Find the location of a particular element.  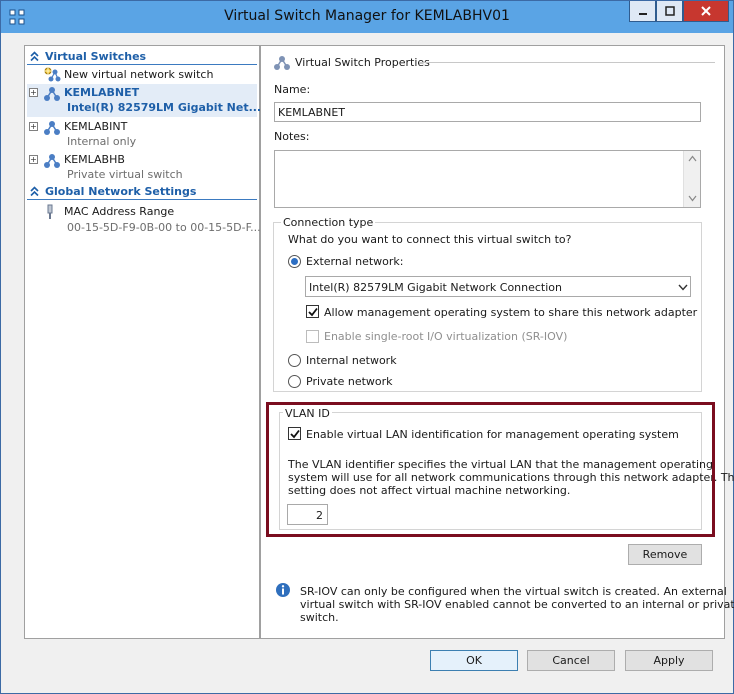

private-network-radio is located at coordinates (294, 381).